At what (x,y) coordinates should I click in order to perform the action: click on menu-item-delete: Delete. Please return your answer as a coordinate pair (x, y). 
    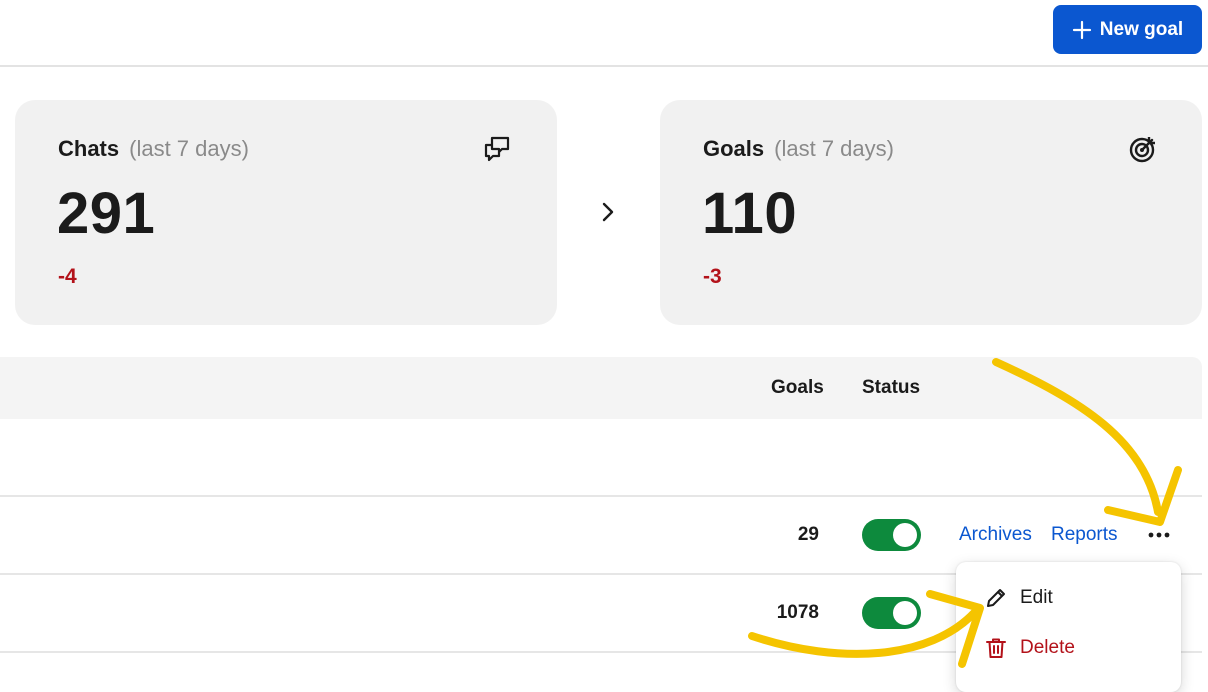
    Looking at the image, I should click on (1068, 648).